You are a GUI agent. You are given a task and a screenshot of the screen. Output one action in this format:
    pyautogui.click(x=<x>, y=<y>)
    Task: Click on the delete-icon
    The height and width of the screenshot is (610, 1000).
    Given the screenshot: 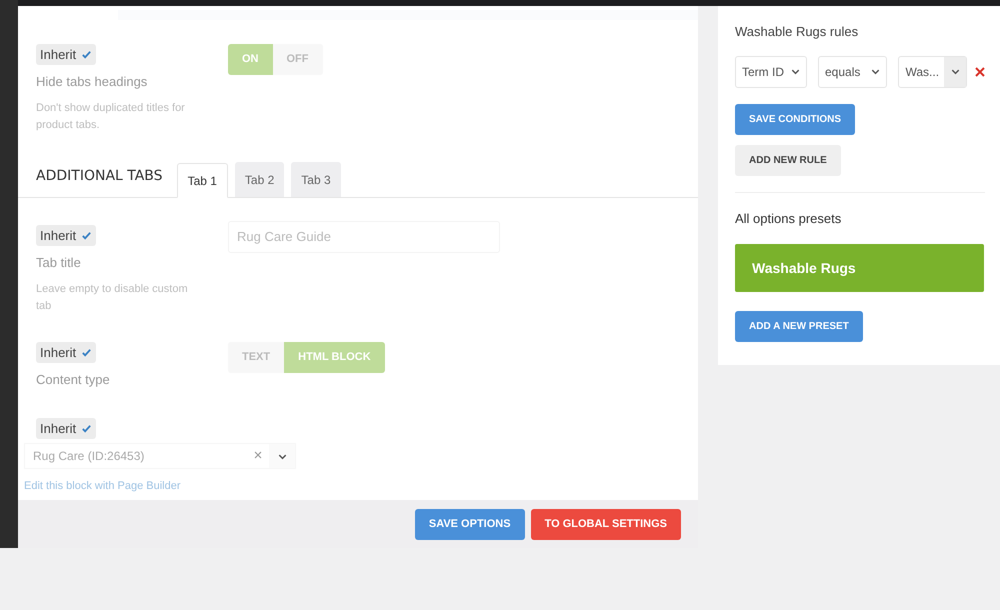 What is the action you would take?
    pyautogui.click(x=980, y=71)
    